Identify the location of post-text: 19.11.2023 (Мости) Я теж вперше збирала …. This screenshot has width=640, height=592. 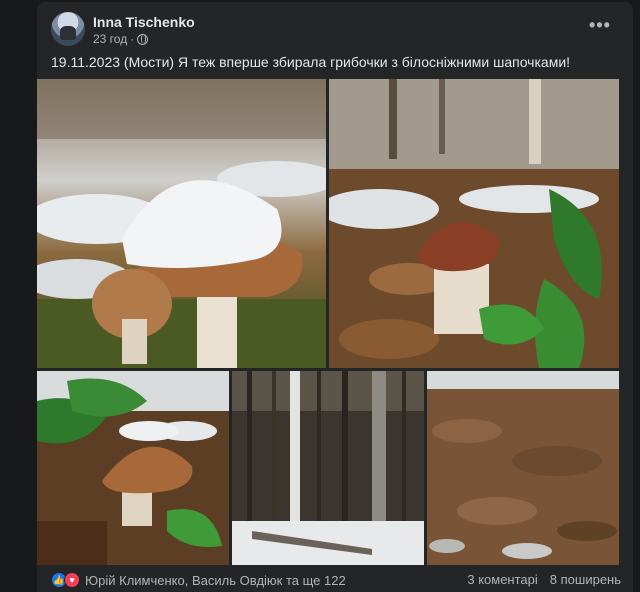
(311, 62).